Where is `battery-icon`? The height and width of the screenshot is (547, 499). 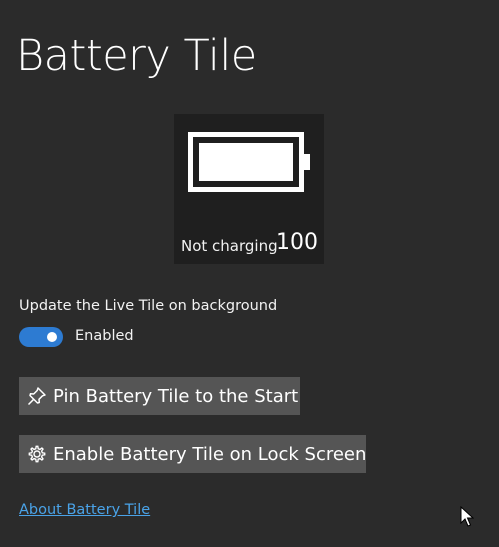 battery-icon is located at coordinates (249, 162).